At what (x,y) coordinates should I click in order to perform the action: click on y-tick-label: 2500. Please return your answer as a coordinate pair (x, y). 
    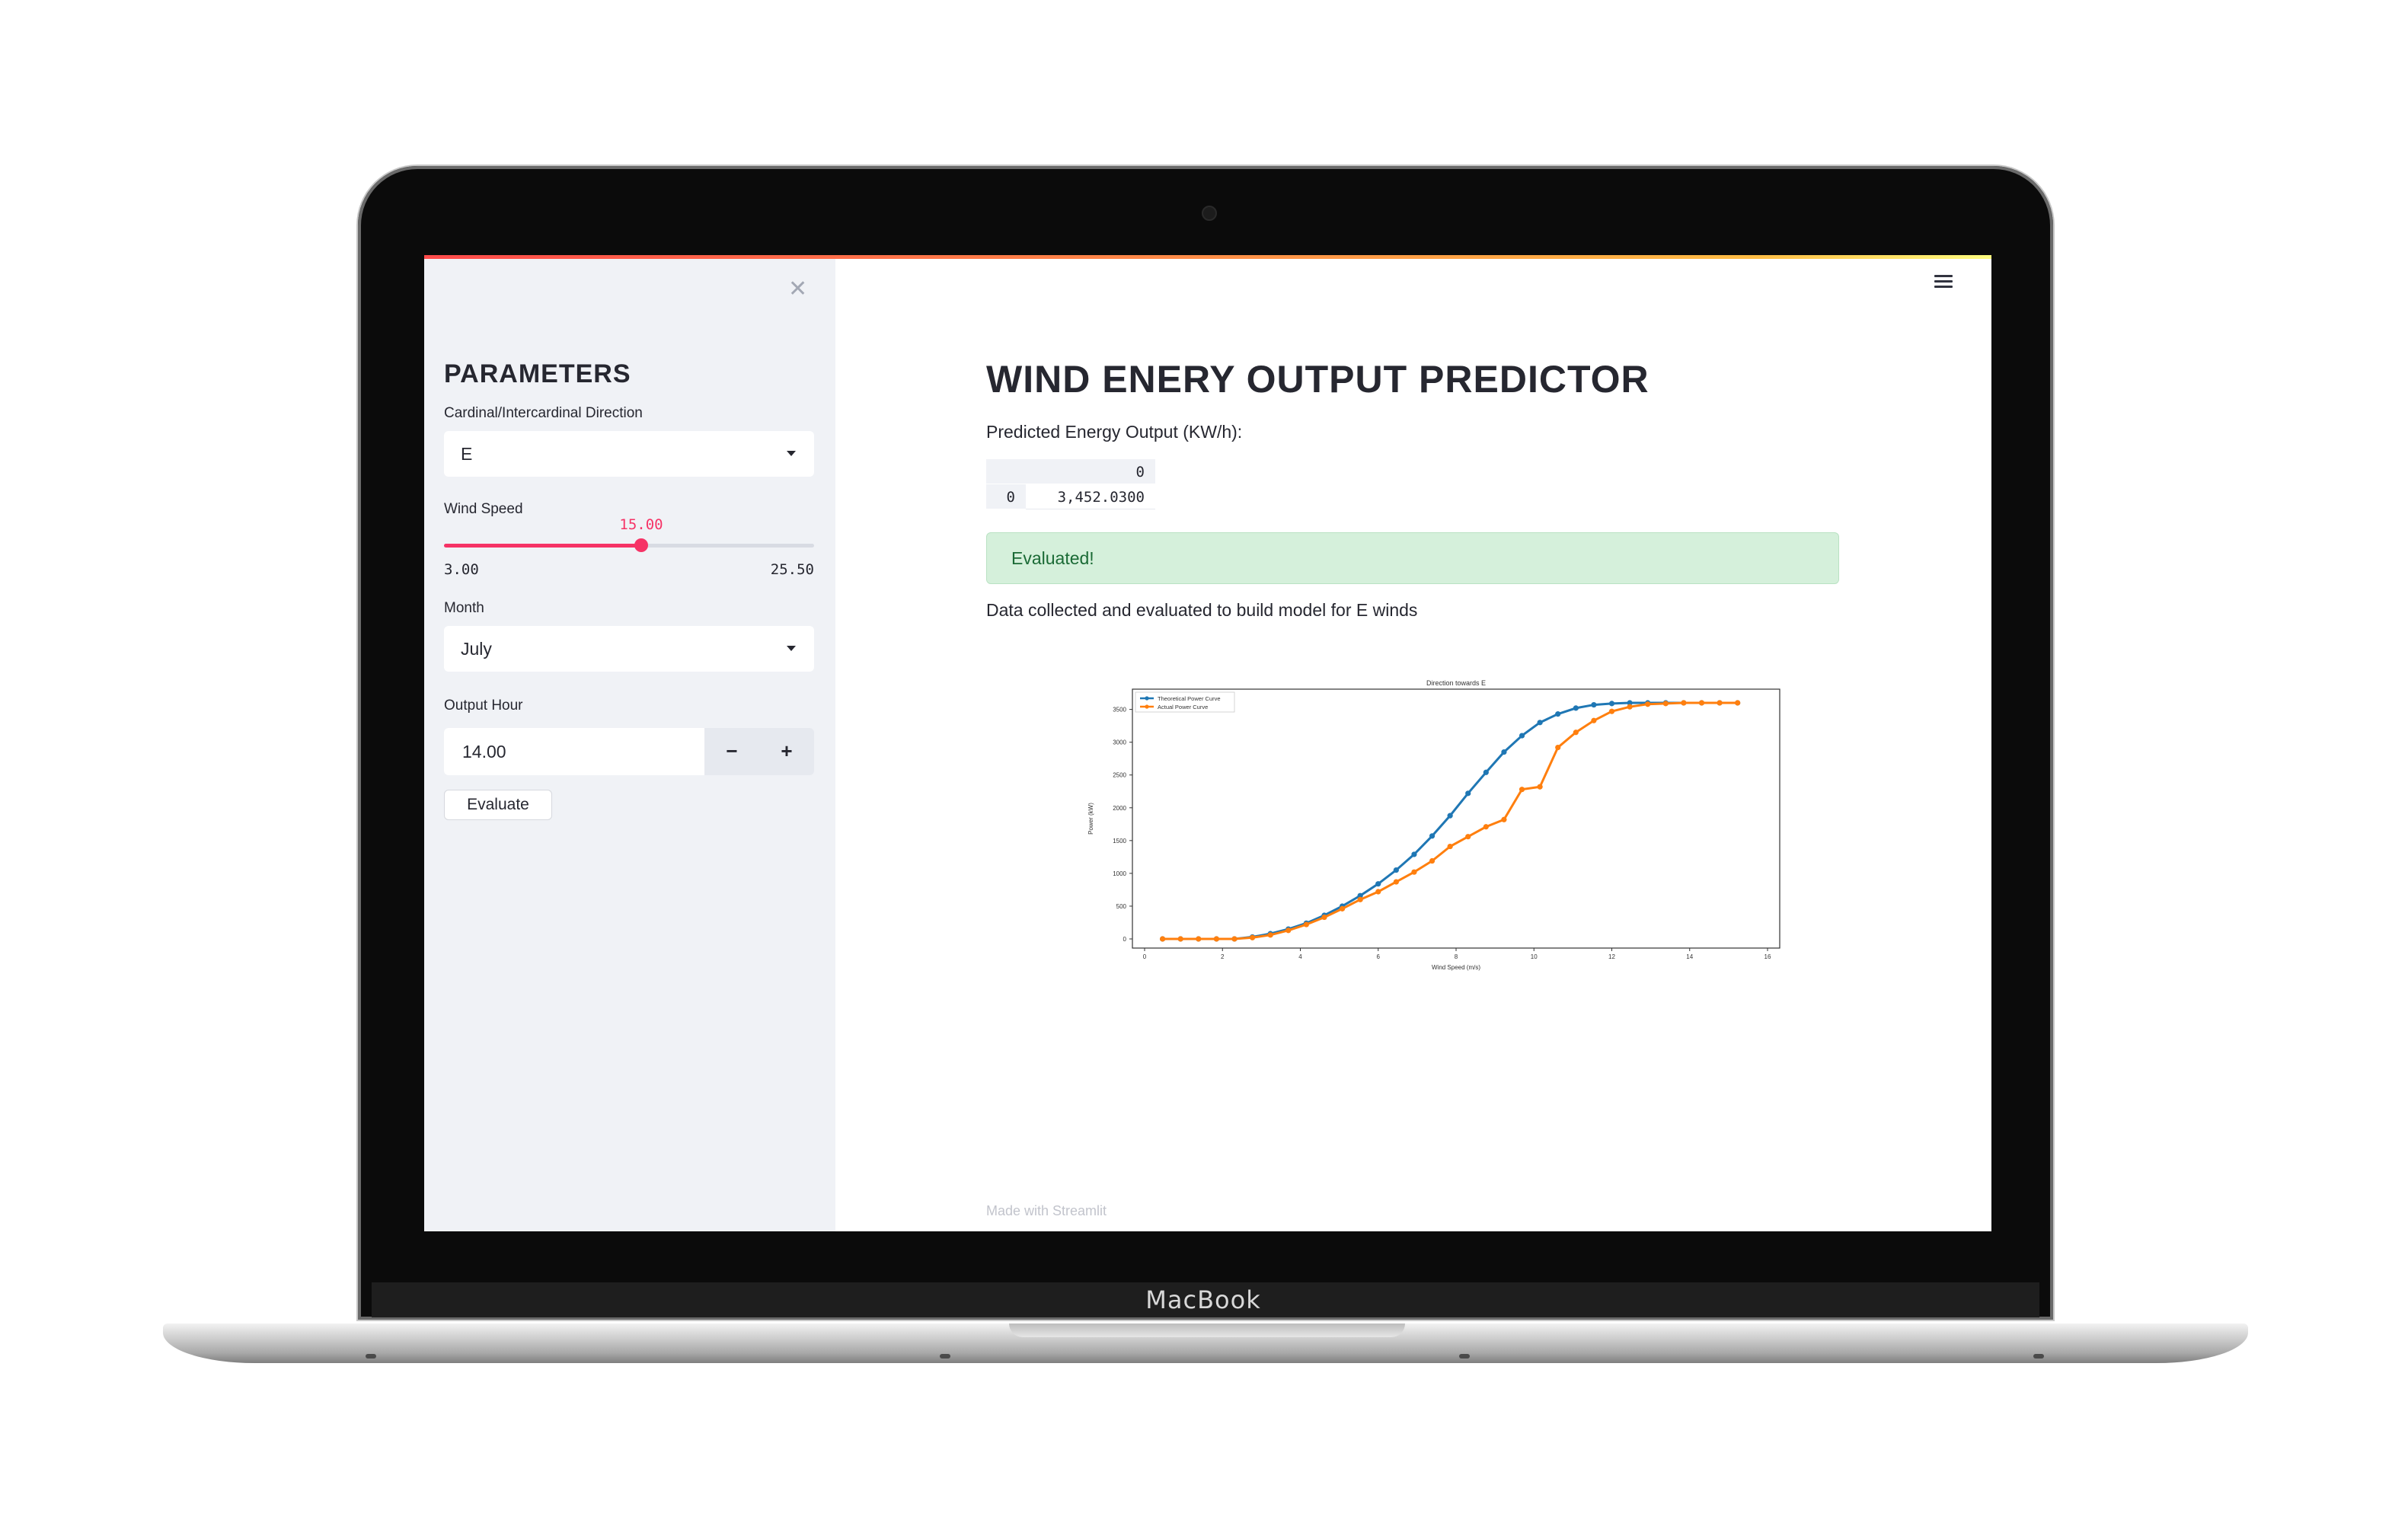
    Looking at the image, I should click on (1120, 775).